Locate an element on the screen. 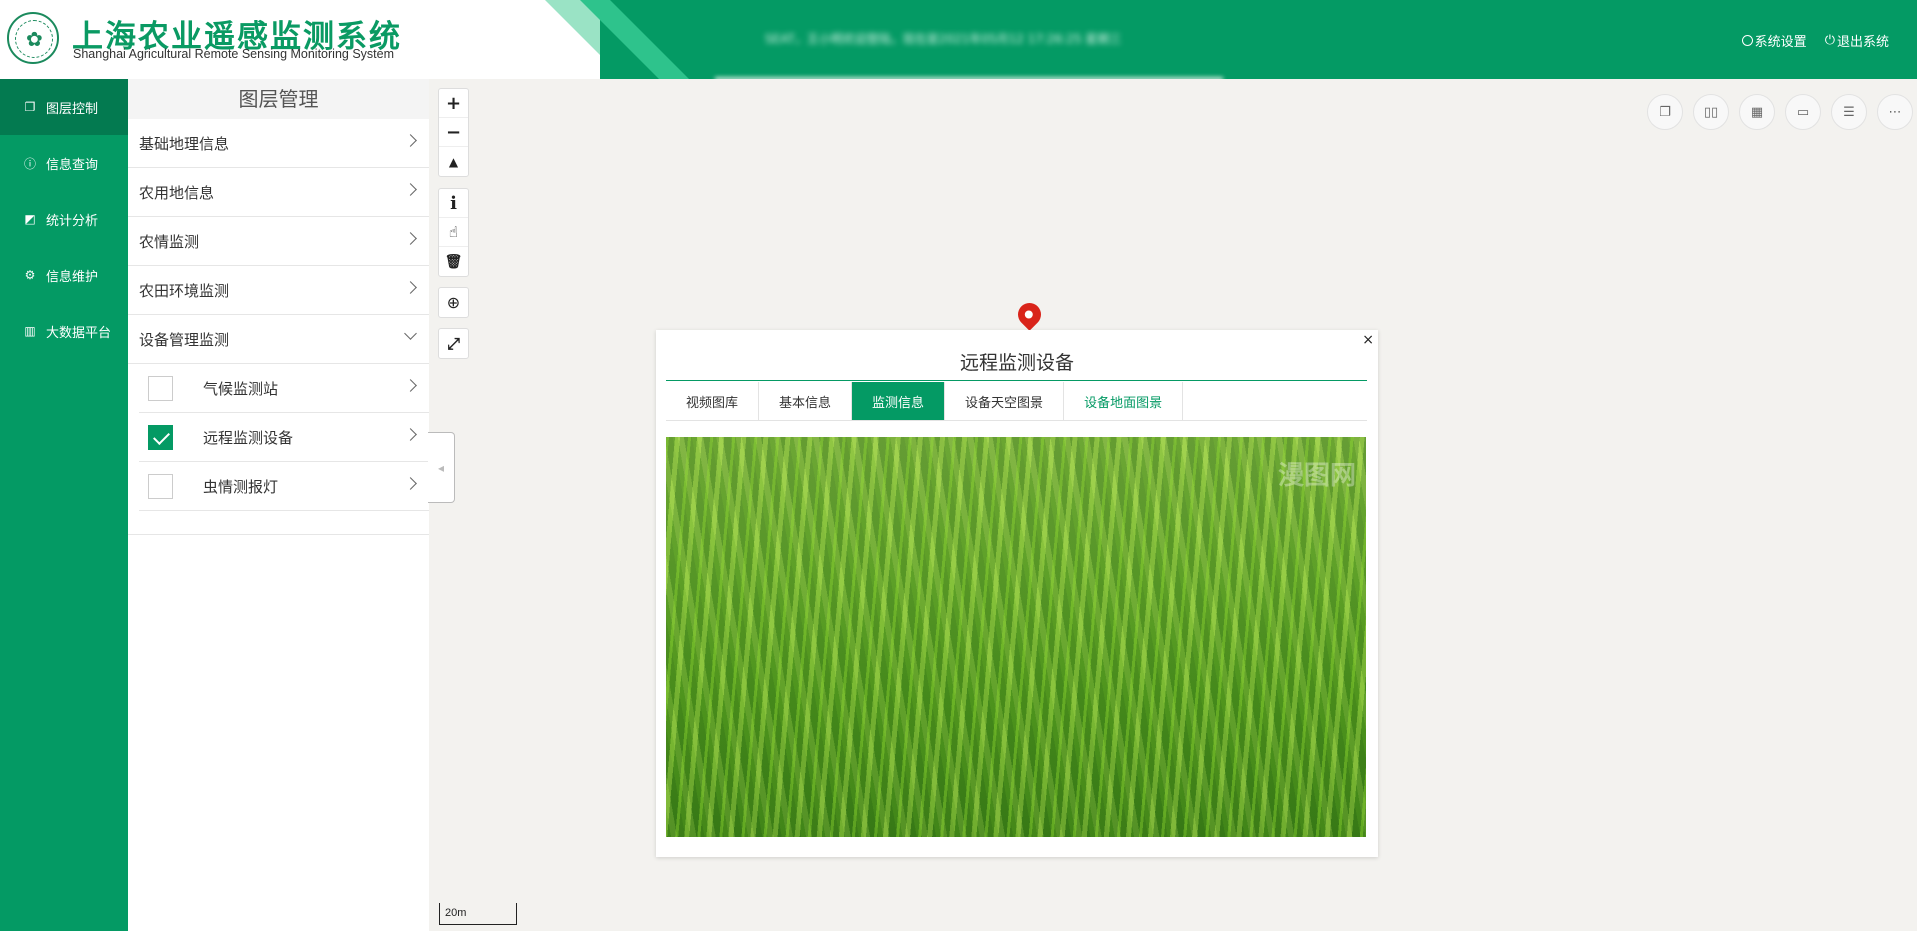 The height and width of the screenshot is (931, 1917). nav-item-big-data: ▥ 大数据平台 is located at coordinates (64, 331).